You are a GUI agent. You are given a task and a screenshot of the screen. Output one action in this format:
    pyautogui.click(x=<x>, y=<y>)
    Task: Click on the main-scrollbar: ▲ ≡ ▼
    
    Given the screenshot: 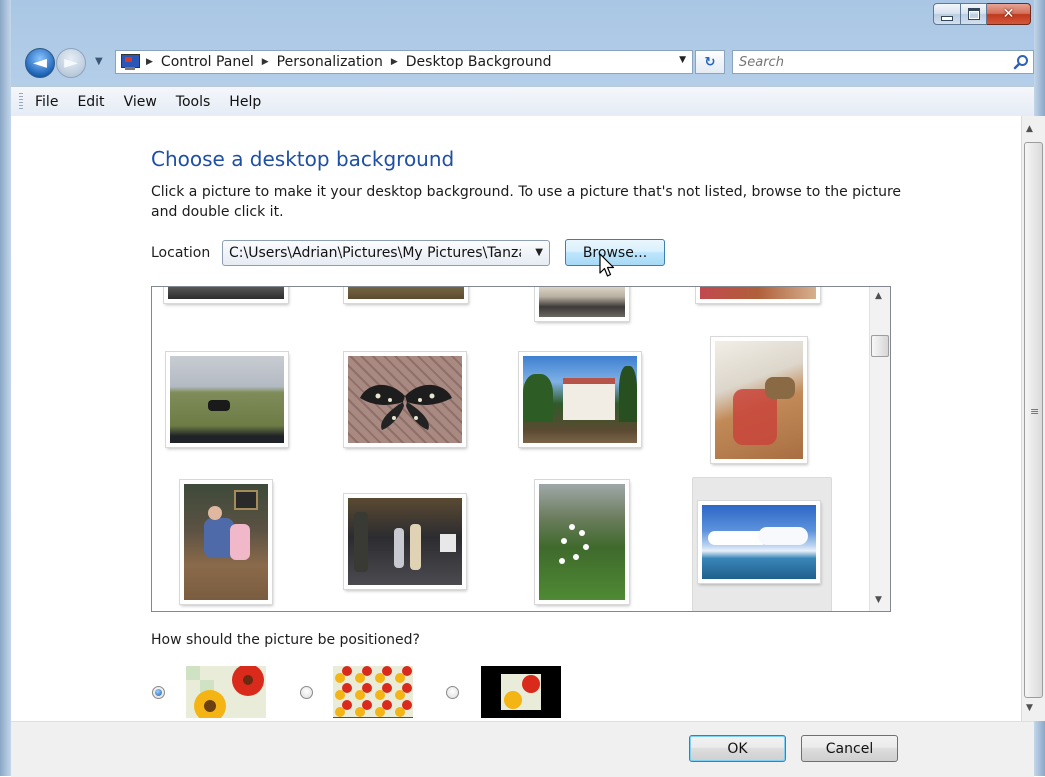 What is the action you would take?
    pyautogui.click(x=1033, y=418)
    